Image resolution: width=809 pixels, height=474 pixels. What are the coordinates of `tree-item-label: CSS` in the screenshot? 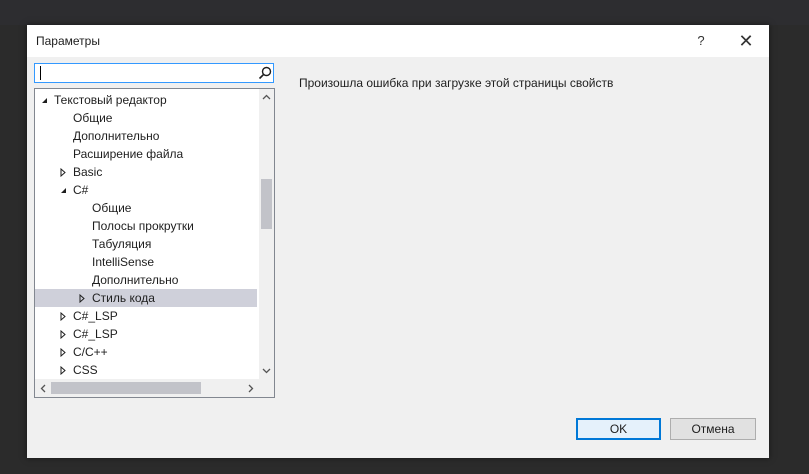 It's located at (85, 370).